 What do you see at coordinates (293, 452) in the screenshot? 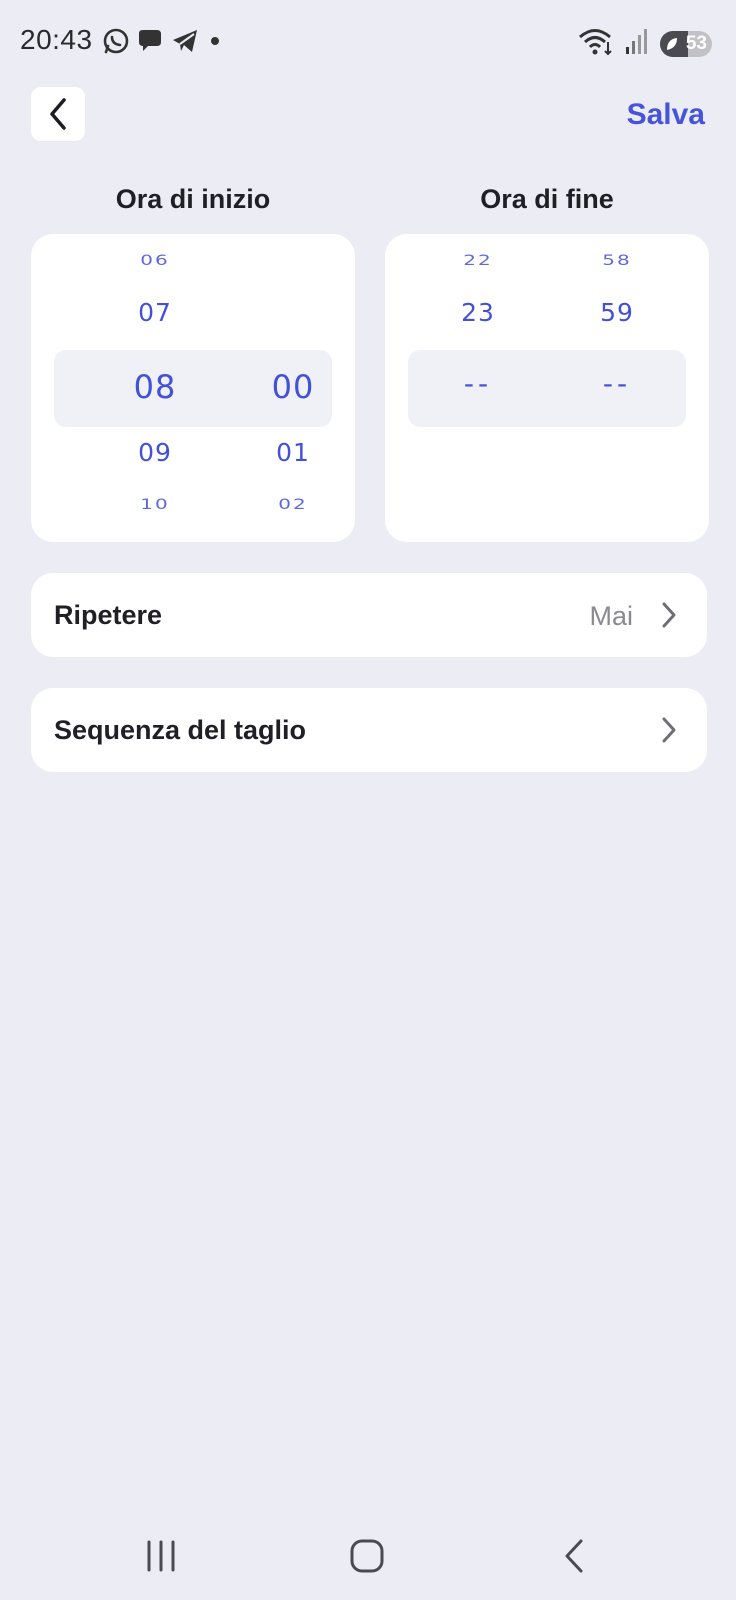
I see `start-minute-option: 01` at bounding box center [293, 452].